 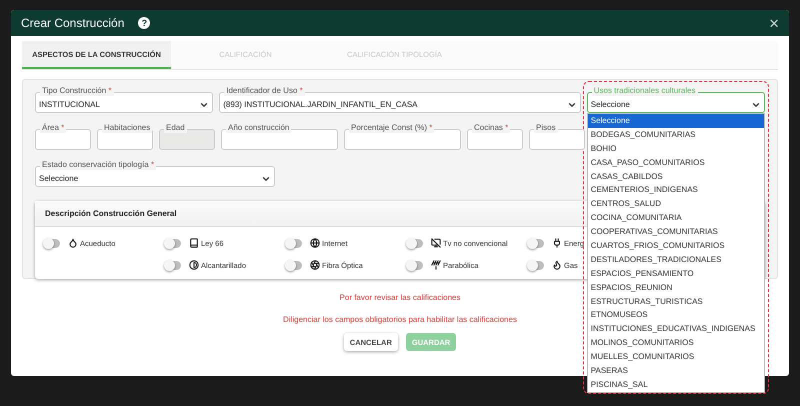 I want to click on field-label: Porcentaje Const (%) *, so click(x=391, y=128).